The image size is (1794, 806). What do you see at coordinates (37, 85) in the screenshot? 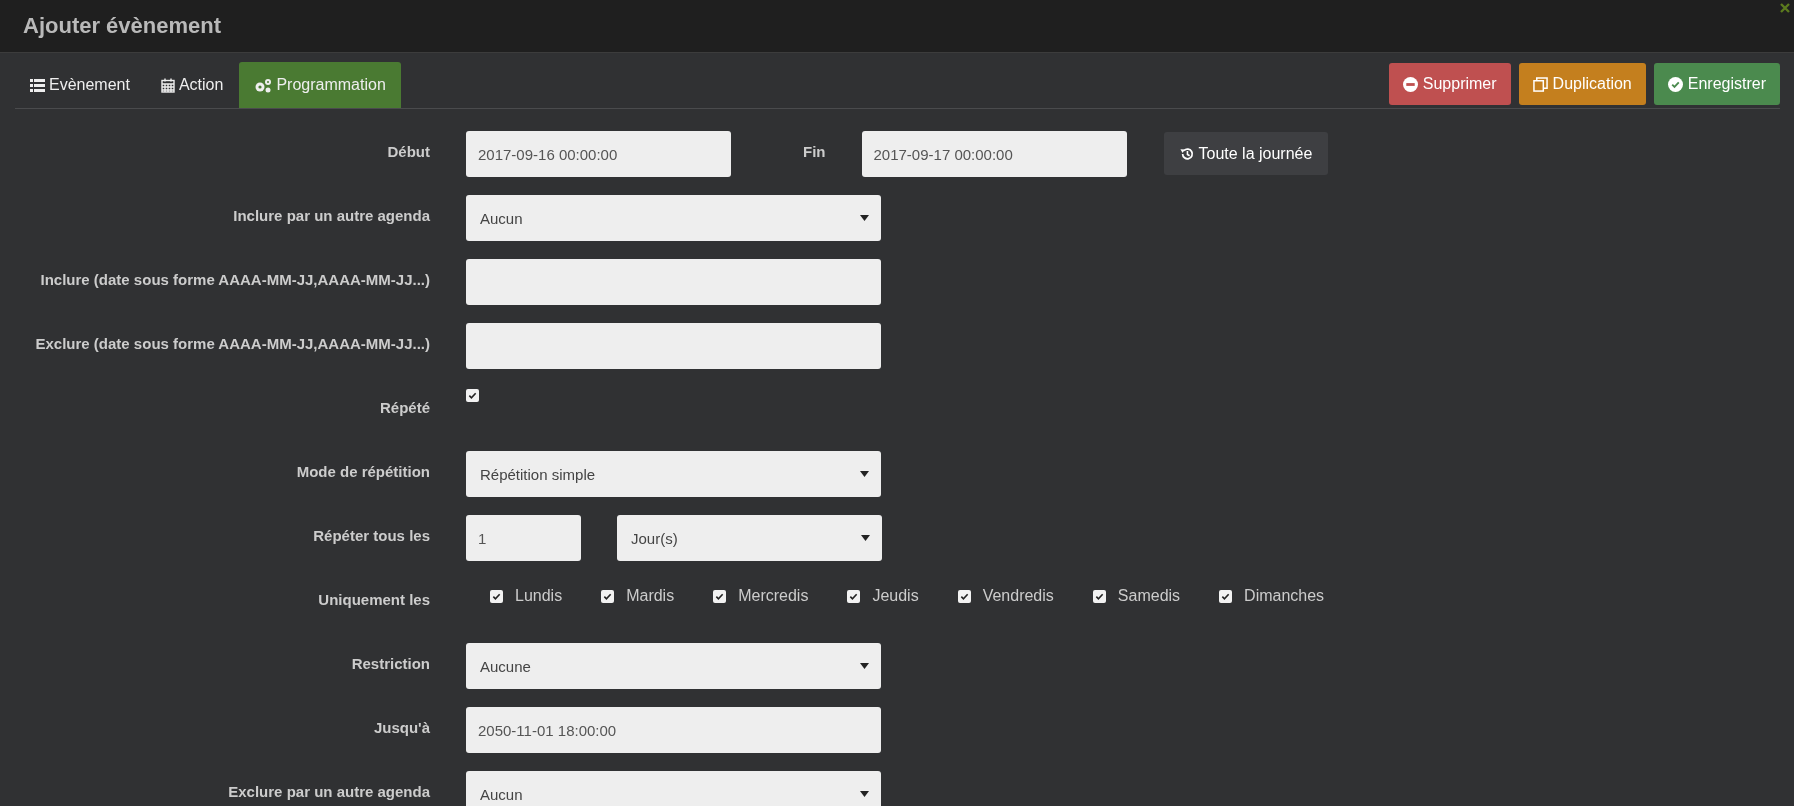
I see `list-icon` at bounding box center [37, 85].